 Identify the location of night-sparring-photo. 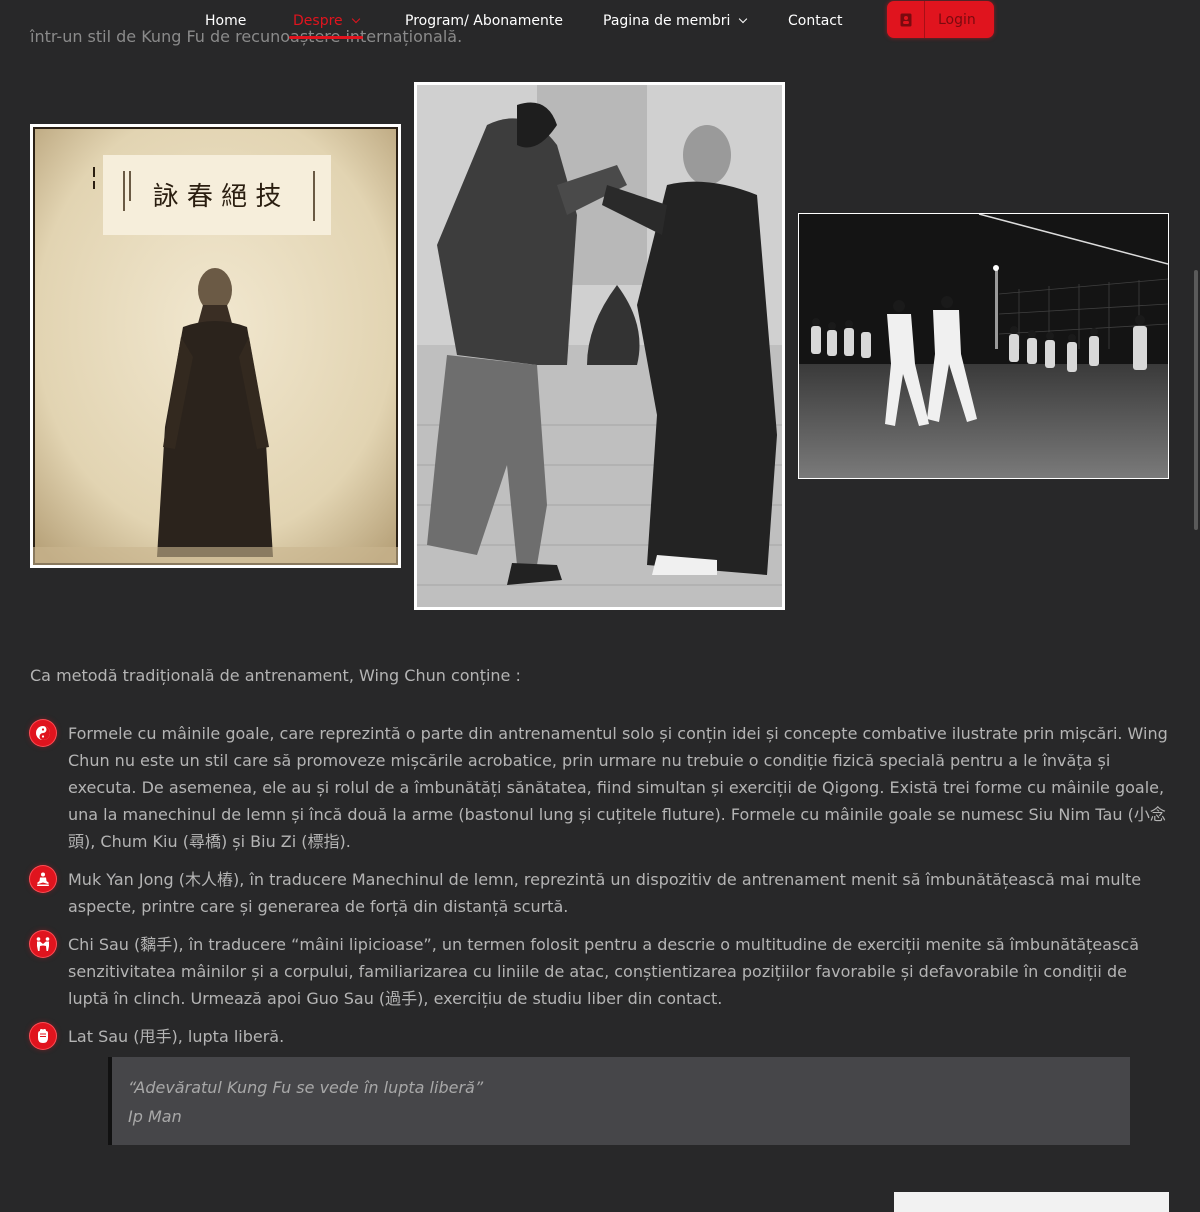
(983, 346).